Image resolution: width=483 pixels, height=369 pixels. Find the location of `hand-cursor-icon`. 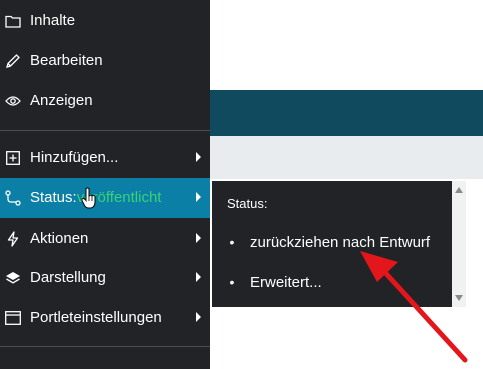

hand-cursor-icon is located at coordinates (88, 198).